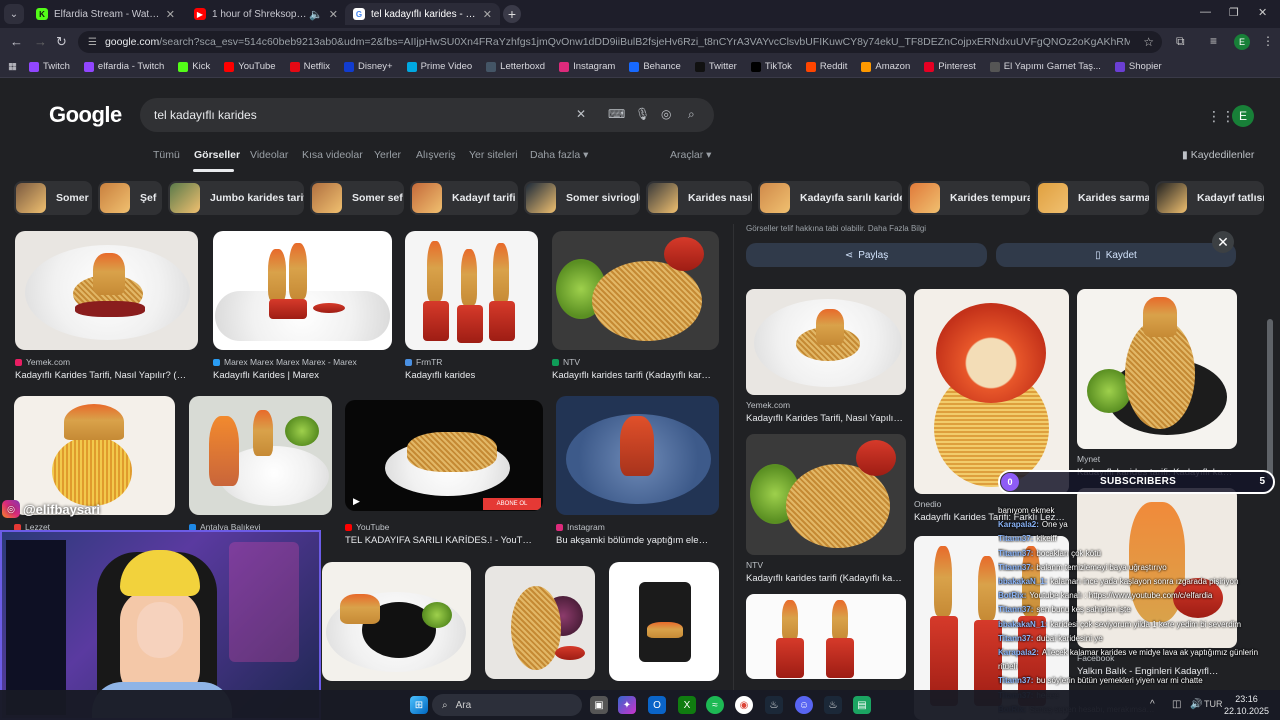 The image size is (1280, 720). What do you see at coordinates (1213, 704) in the screenshot?
I see `language-indicator: TUR` at bounding box center [1213, 704].